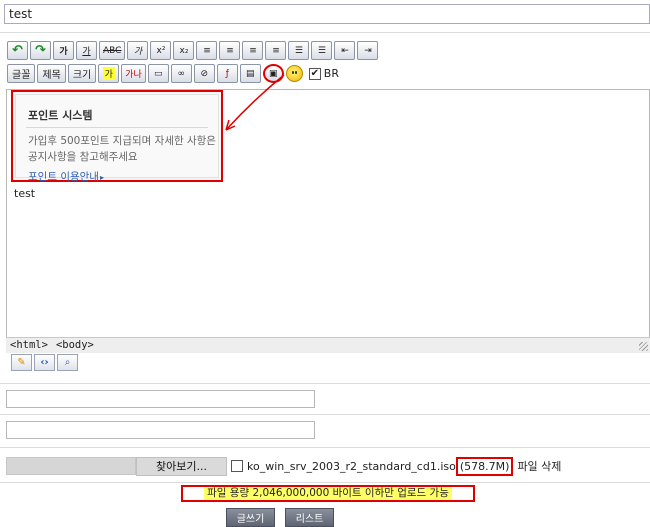 Image resolution: width=650 pixels, height=527 pixels. Describe the element at coordinates (351, 466) in the screenshot. I see `attached-file-name: ko_win_srv_2003_r2_standard_cd1.iso` at that location.